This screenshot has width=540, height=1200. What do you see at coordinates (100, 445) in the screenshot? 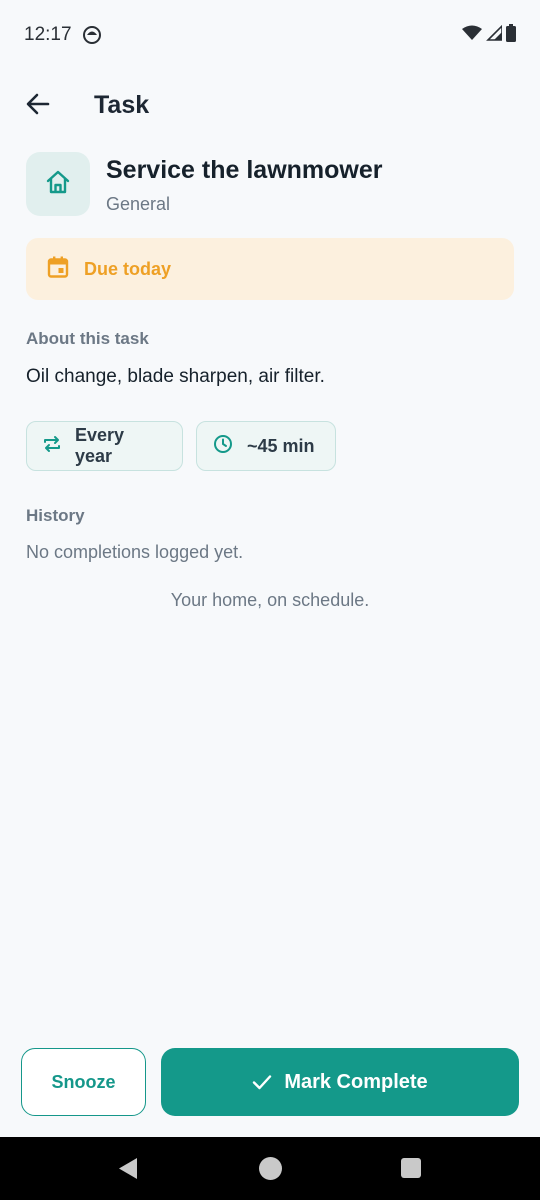
I see `frequency-label: Every year` at bounding box center [100, 445].